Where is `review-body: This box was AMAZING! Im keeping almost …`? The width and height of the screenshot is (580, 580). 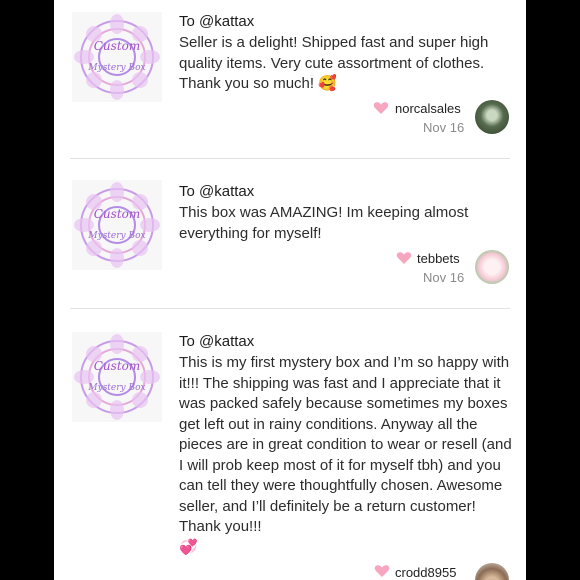 review-body: This box was AMAZING! Im keeping almost … is located at coordinates (324, 223).